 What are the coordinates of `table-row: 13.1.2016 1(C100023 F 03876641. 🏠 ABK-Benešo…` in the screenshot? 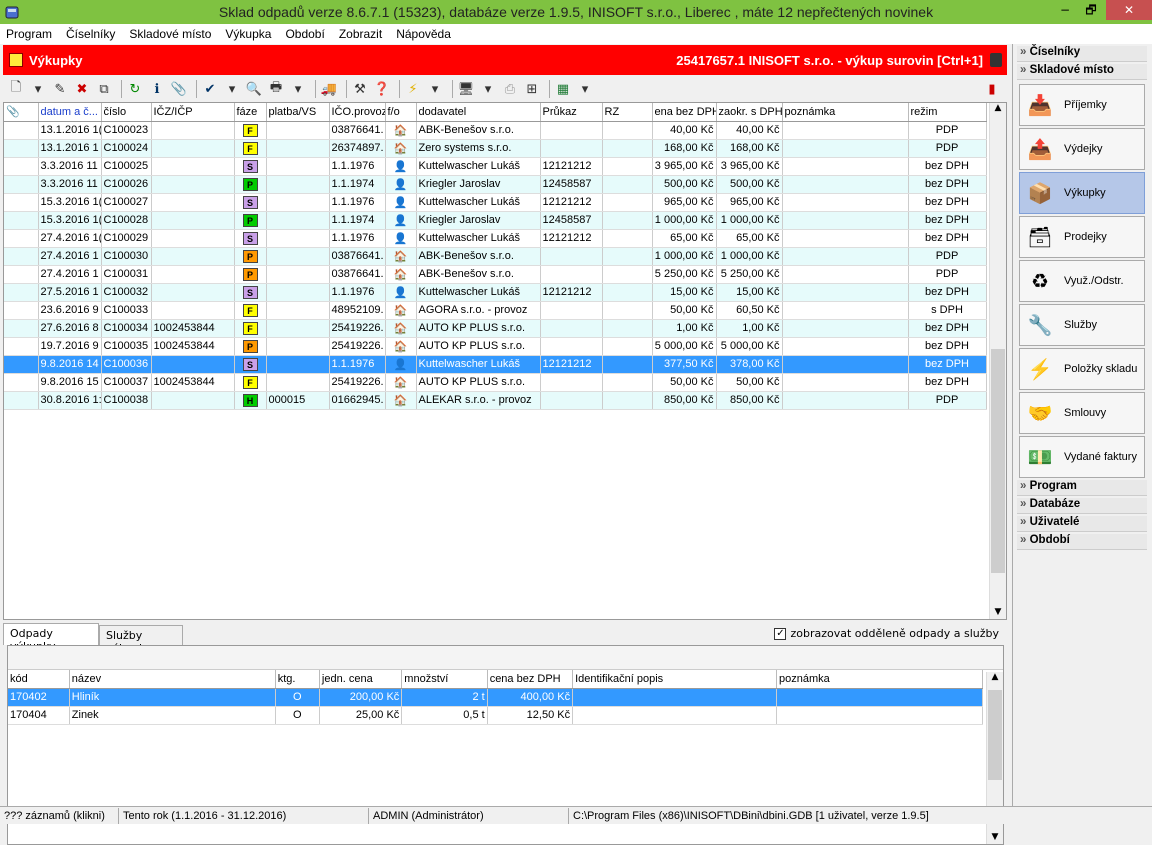 It's located at (495, 130).